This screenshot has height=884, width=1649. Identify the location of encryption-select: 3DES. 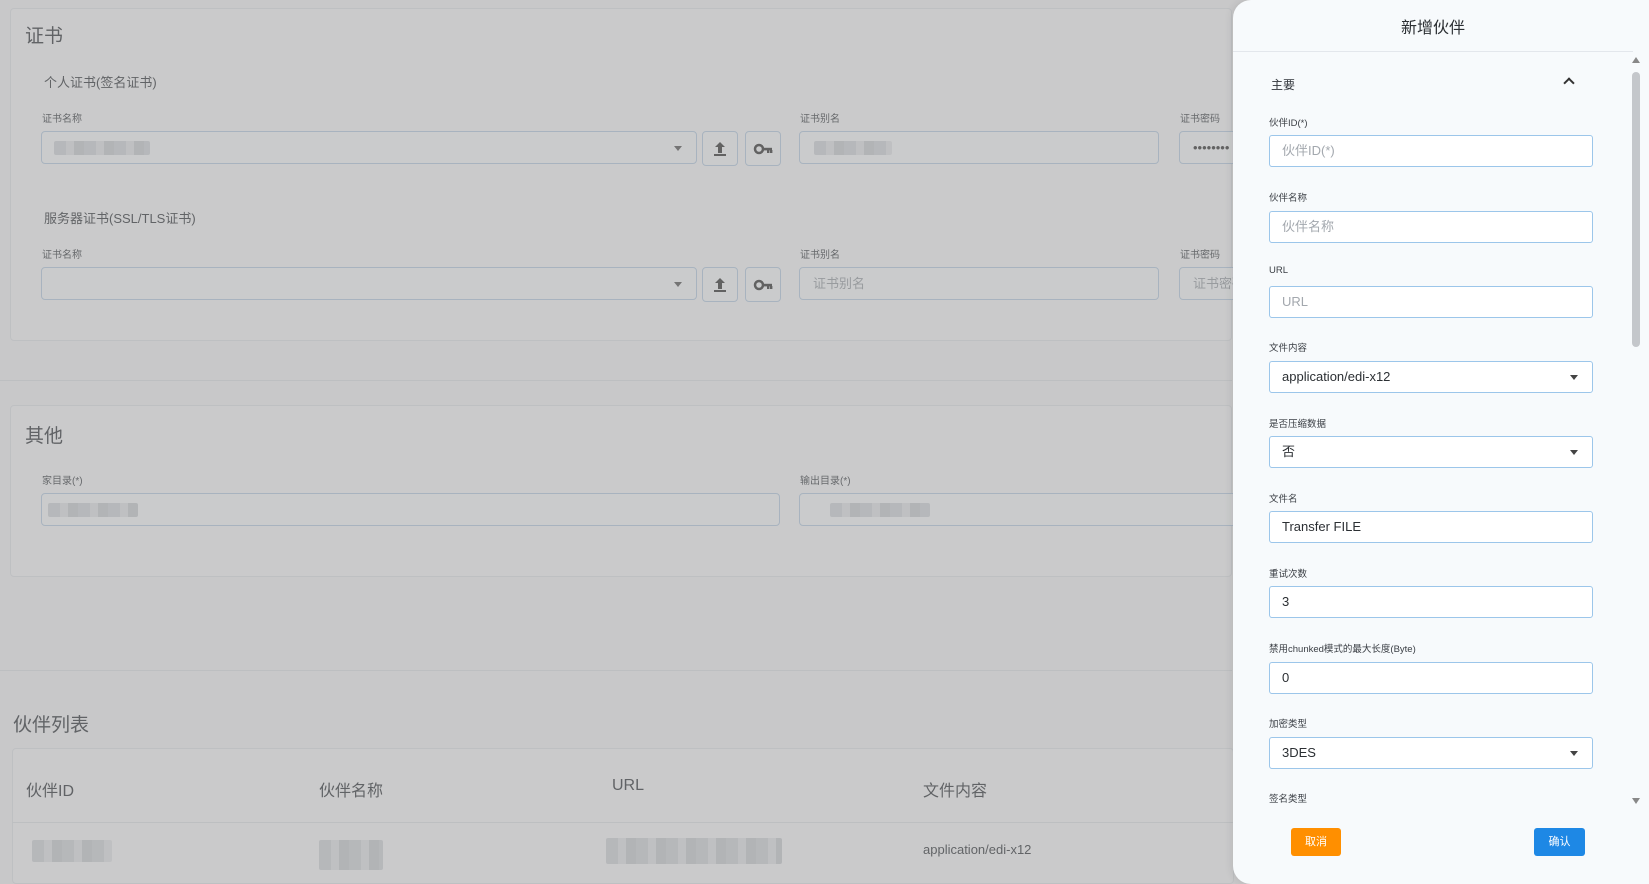
(1431, 753).